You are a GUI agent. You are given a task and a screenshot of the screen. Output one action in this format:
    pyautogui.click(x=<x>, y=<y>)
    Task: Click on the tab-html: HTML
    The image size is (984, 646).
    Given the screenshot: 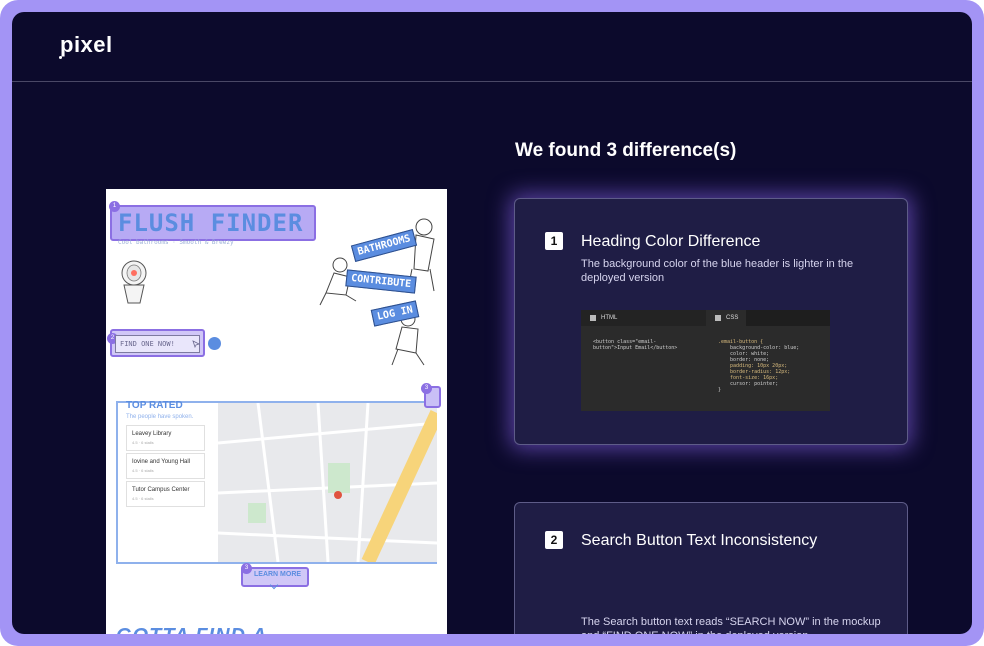 What is the action you would take?
    pyautogui.click(x=643, y=318)
    